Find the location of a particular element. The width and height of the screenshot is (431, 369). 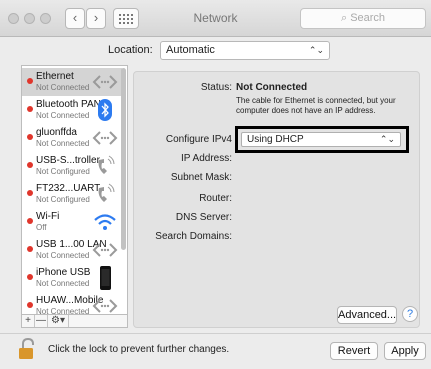

status-label: Status: is located at coordinates (216, 87).